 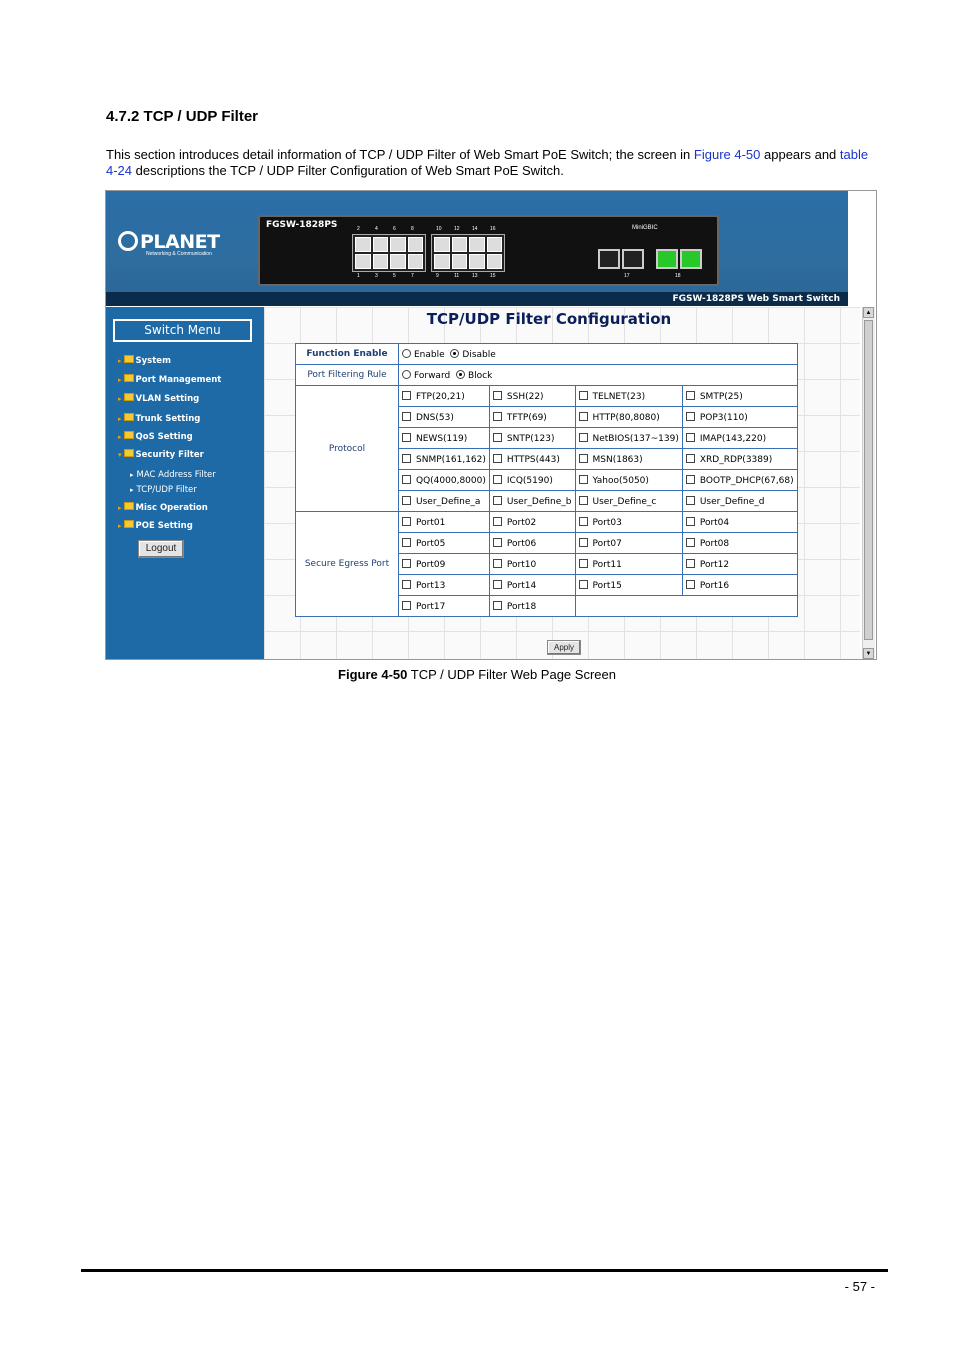 What do you see at coordinates (169, 379) in the screenshot?
I see `menu-item-port-management: ▸ Port Management` at bounding box center [169, 379].